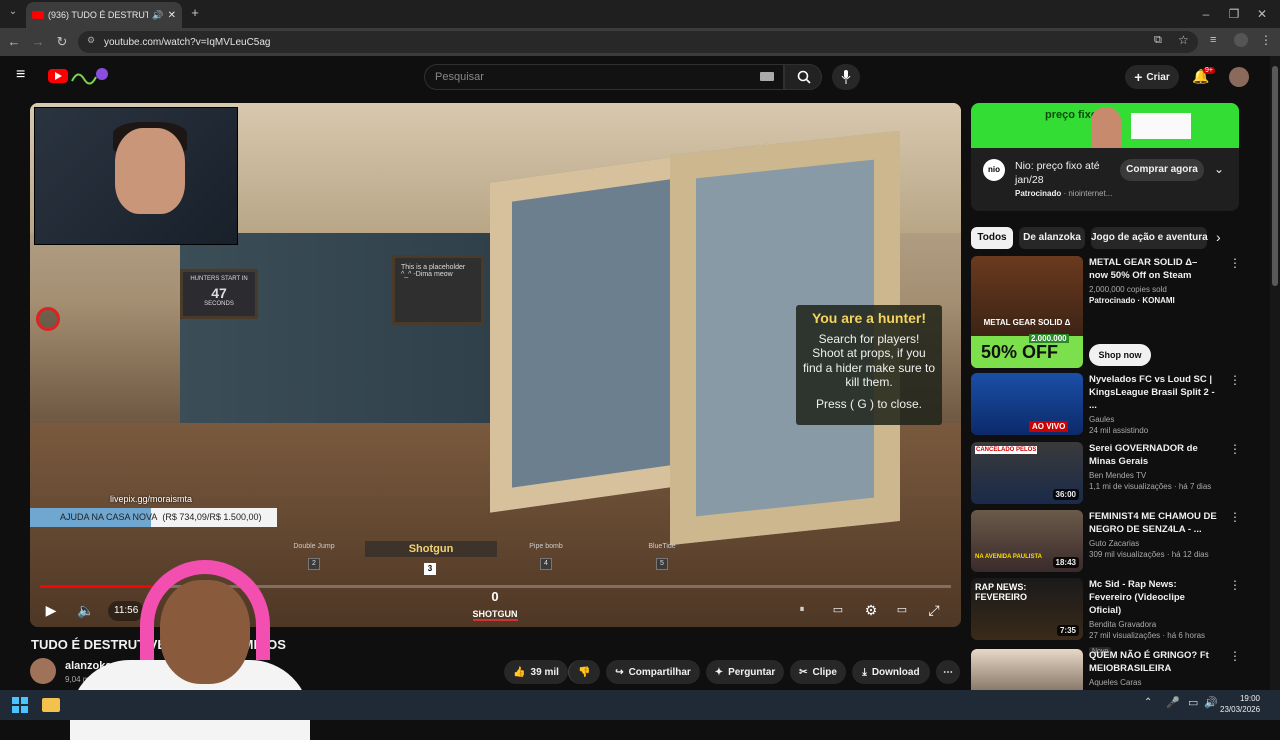 The height and width of the screenshot is (740, 1280). What do you see at coordinates (891, 672) in the screenshot?
I see `download-button: ⤓ Download` at bounding box center [891, 672].